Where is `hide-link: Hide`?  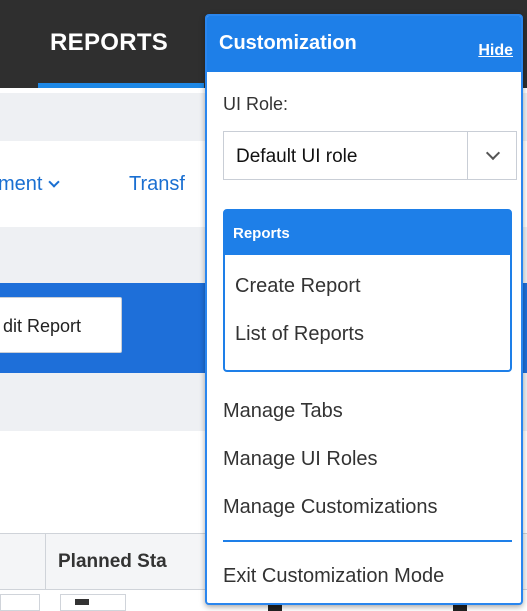 hide-link: Hide is located at coordinates (495, 51).